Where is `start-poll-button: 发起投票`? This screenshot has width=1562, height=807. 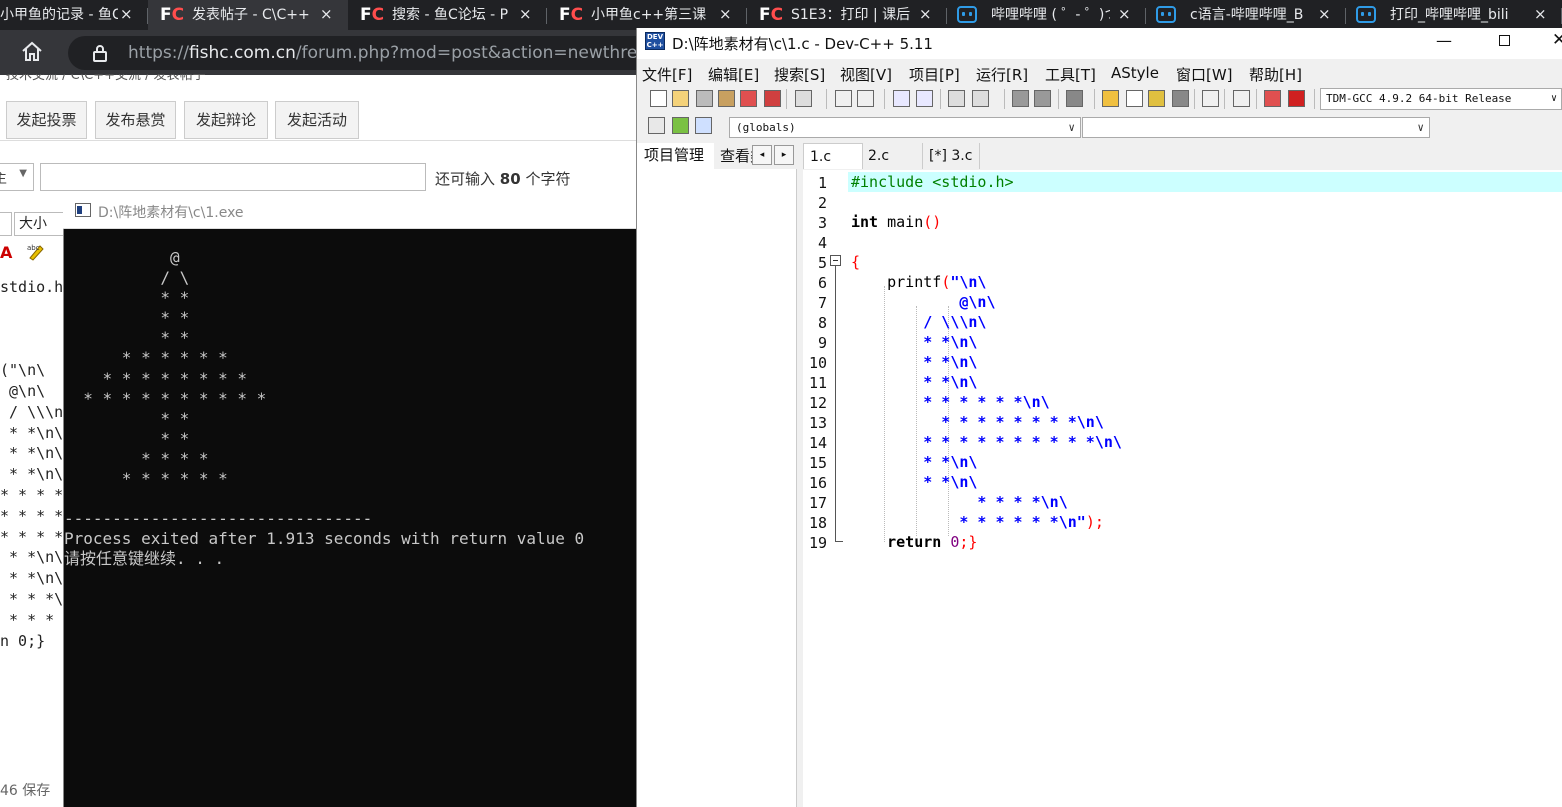
start-poll-button: 发起投票 is located at coordinates (46, 120).